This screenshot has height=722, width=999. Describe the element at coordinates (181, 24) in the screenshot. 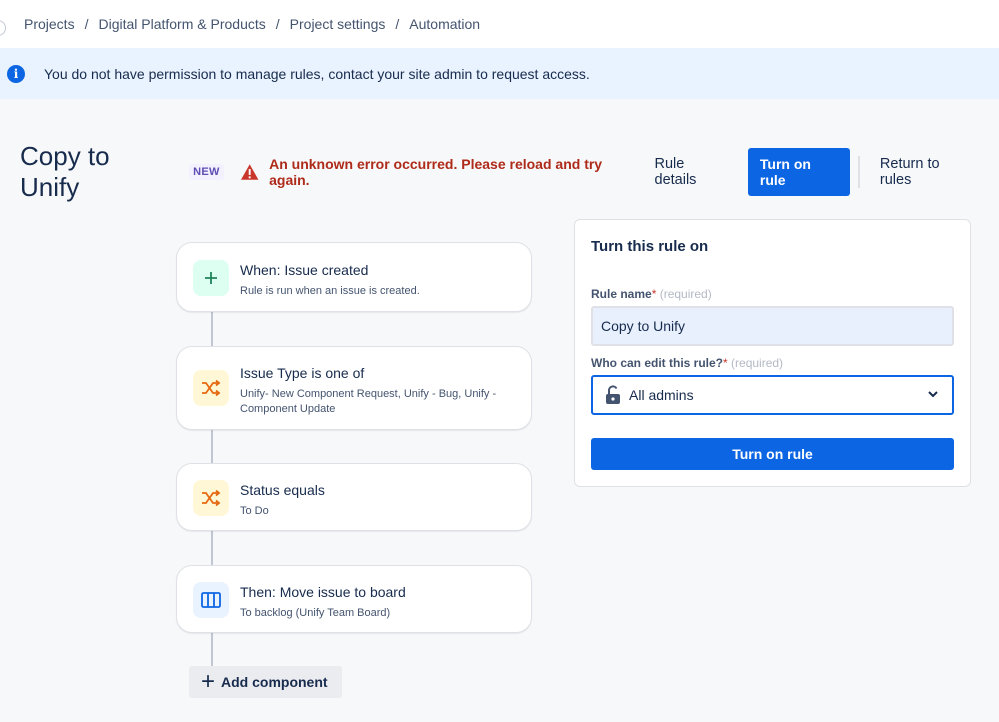

I see `breadcrumb-project: Digital Platform & Products` at that location.